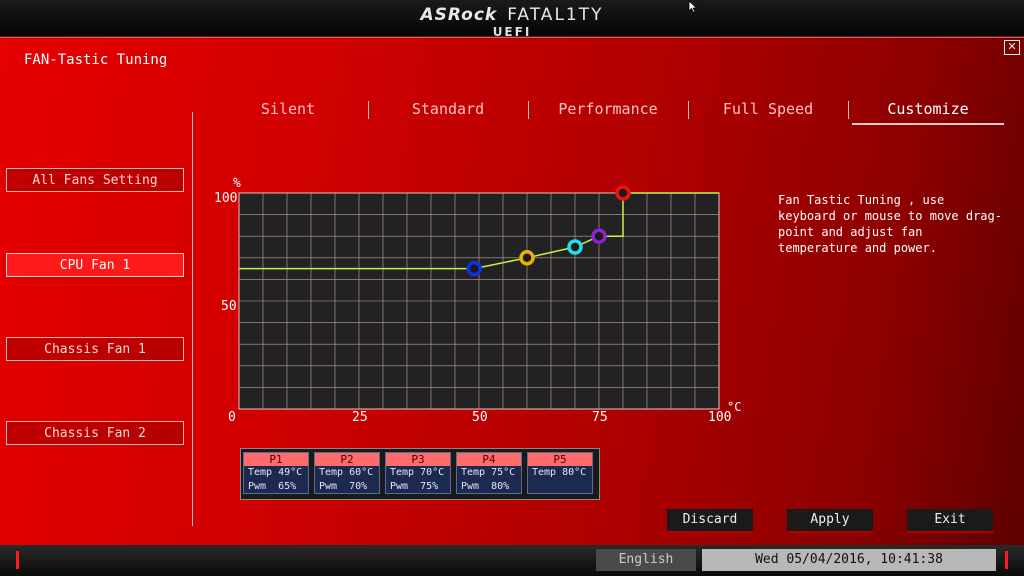 The height and width of the screenshot is (576, 1024). What do you see at coordinates (96, 60) in the screenshot?
I see `page-title: FAN-Tastic Tuning` at bounding box center [96, 60].